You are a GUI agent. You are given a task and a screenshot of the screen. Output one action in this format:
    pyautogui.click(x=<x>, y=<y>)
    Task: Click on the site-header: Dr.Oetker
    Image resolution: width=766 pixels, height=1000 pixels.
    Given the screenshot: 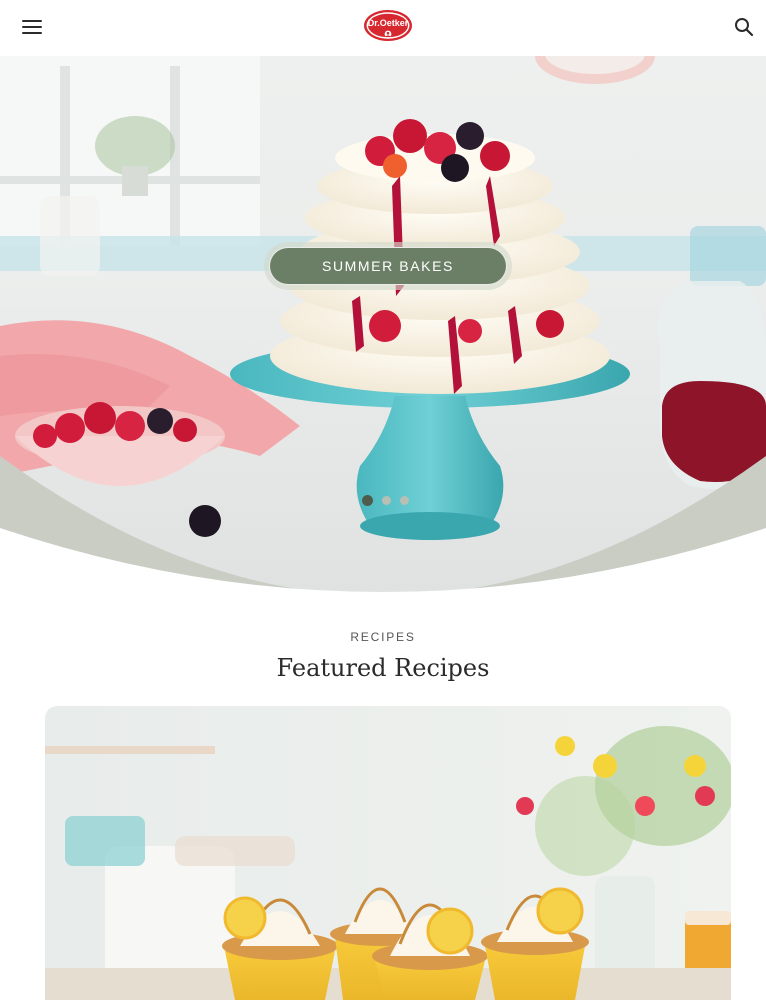 What is the action you would take?
    pyautogui.click(x=383, y=28)
    